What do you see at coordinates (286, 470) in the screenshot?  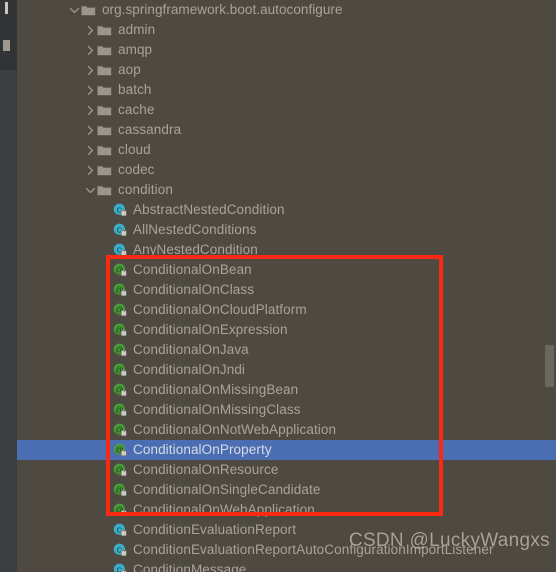 I see `tree-row: @ ConditionalOnResource` at bounding box center [286, 470].